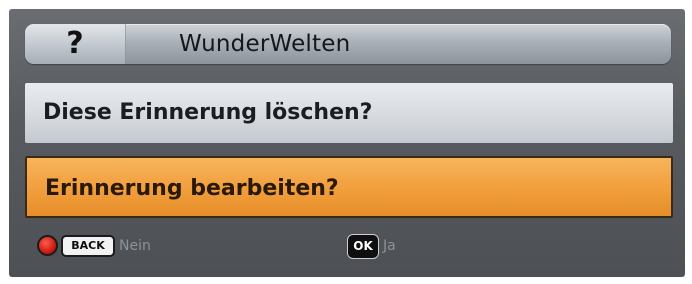 This screenshot has width=692, height=284. I want to click on dialog-titlebar: ? WunderWelten, so click(348, 44).